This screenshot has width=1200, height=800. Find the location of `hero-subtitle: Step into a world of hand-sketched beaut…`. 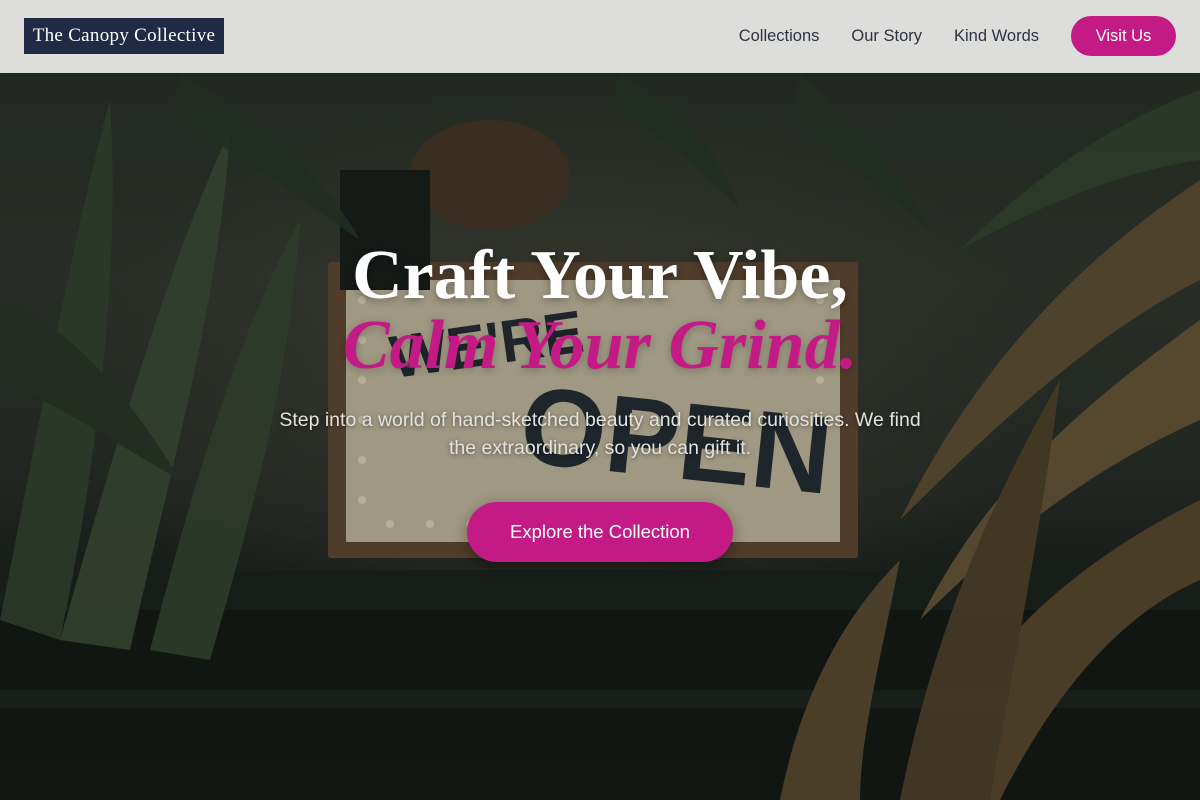

hero-subtitle: Step into a world of hand-sketched beaut… is located at coordinates (600, 434).